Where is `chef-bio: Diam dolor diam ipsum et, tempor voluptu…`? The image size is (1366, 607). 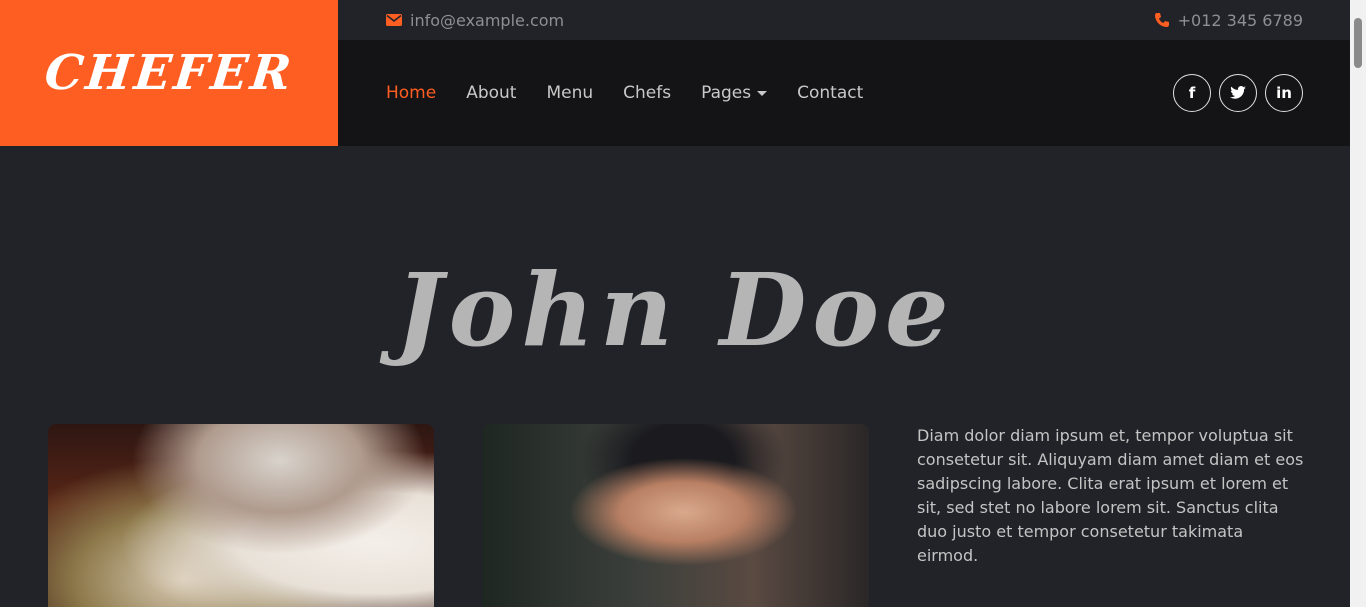 chef-bio: Diam dolor diam ipsum et, tempor voluptu… is located at coordinates (1110, 495).